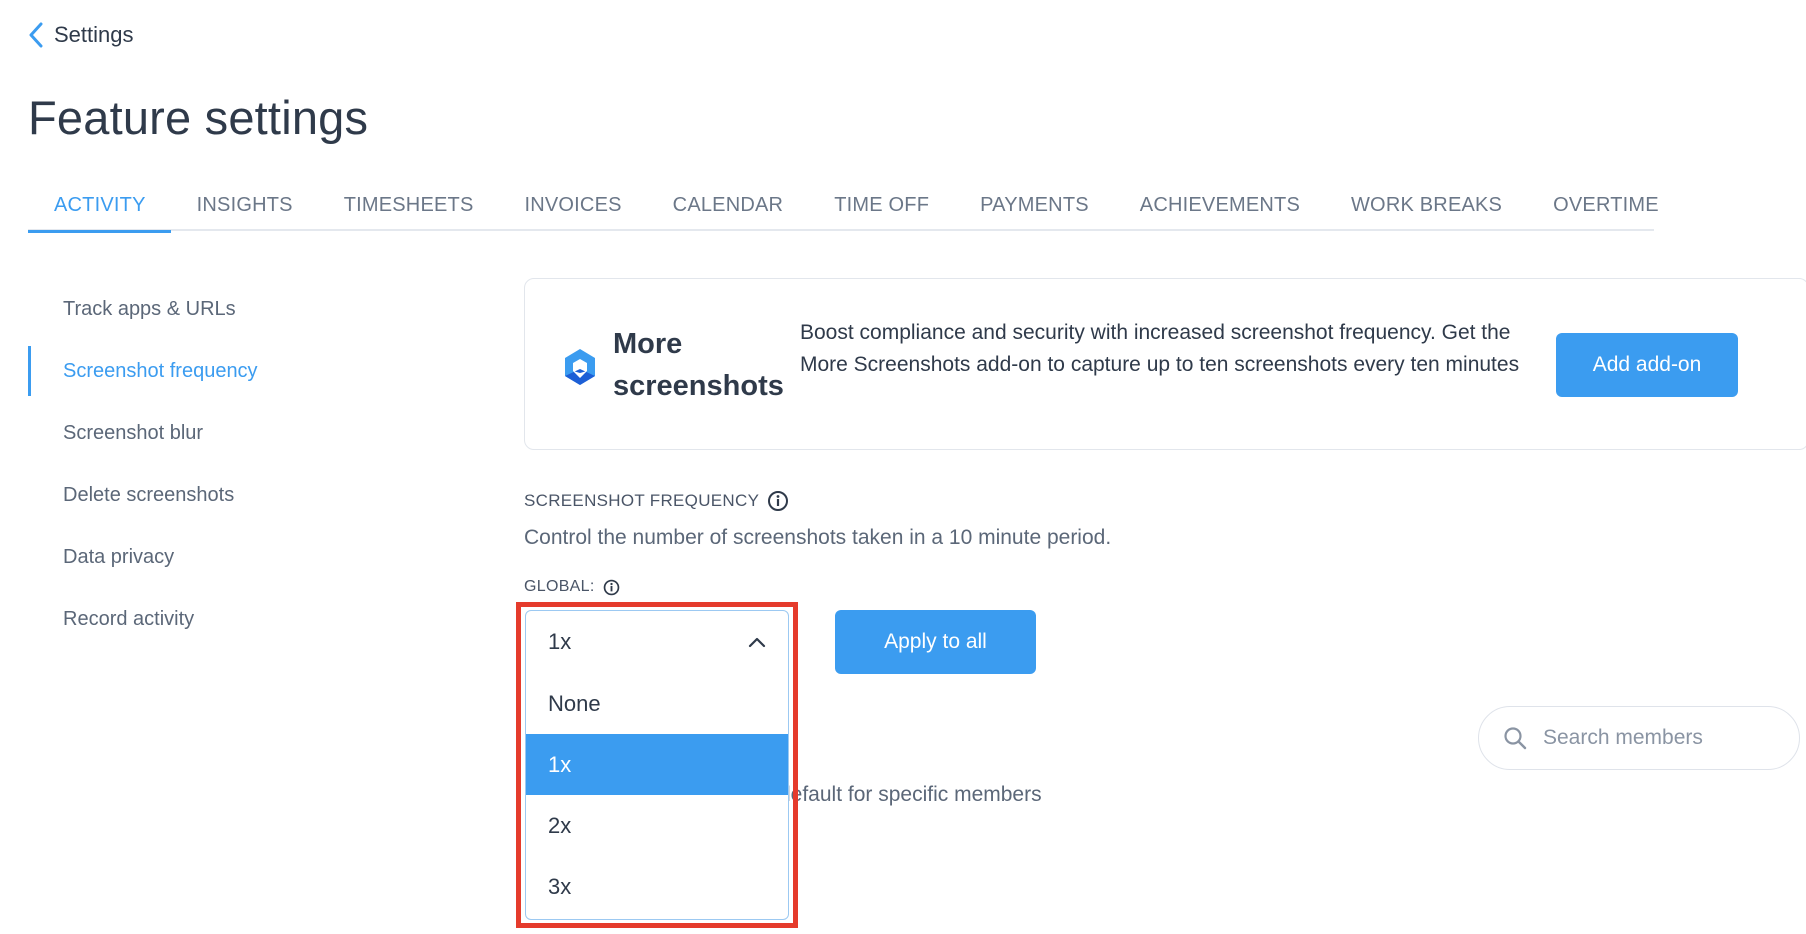 The width and height of the screenshot is (1806, 934). I want to click on global-label-text: GLOBAL:, so click(559, 586).